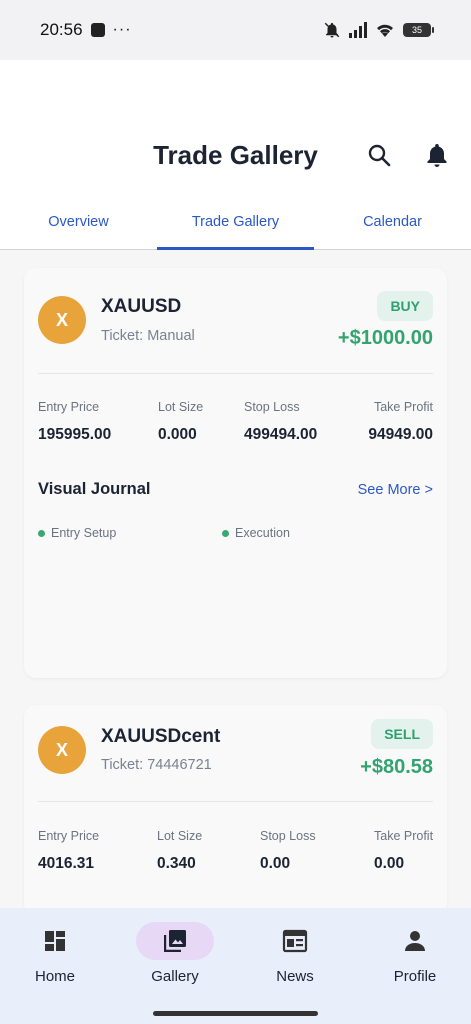 The width and height of the screenshot is (471, 1024). I want to click on stat-stop-loss: Stop Loss 499494.00, so click(280, 422).